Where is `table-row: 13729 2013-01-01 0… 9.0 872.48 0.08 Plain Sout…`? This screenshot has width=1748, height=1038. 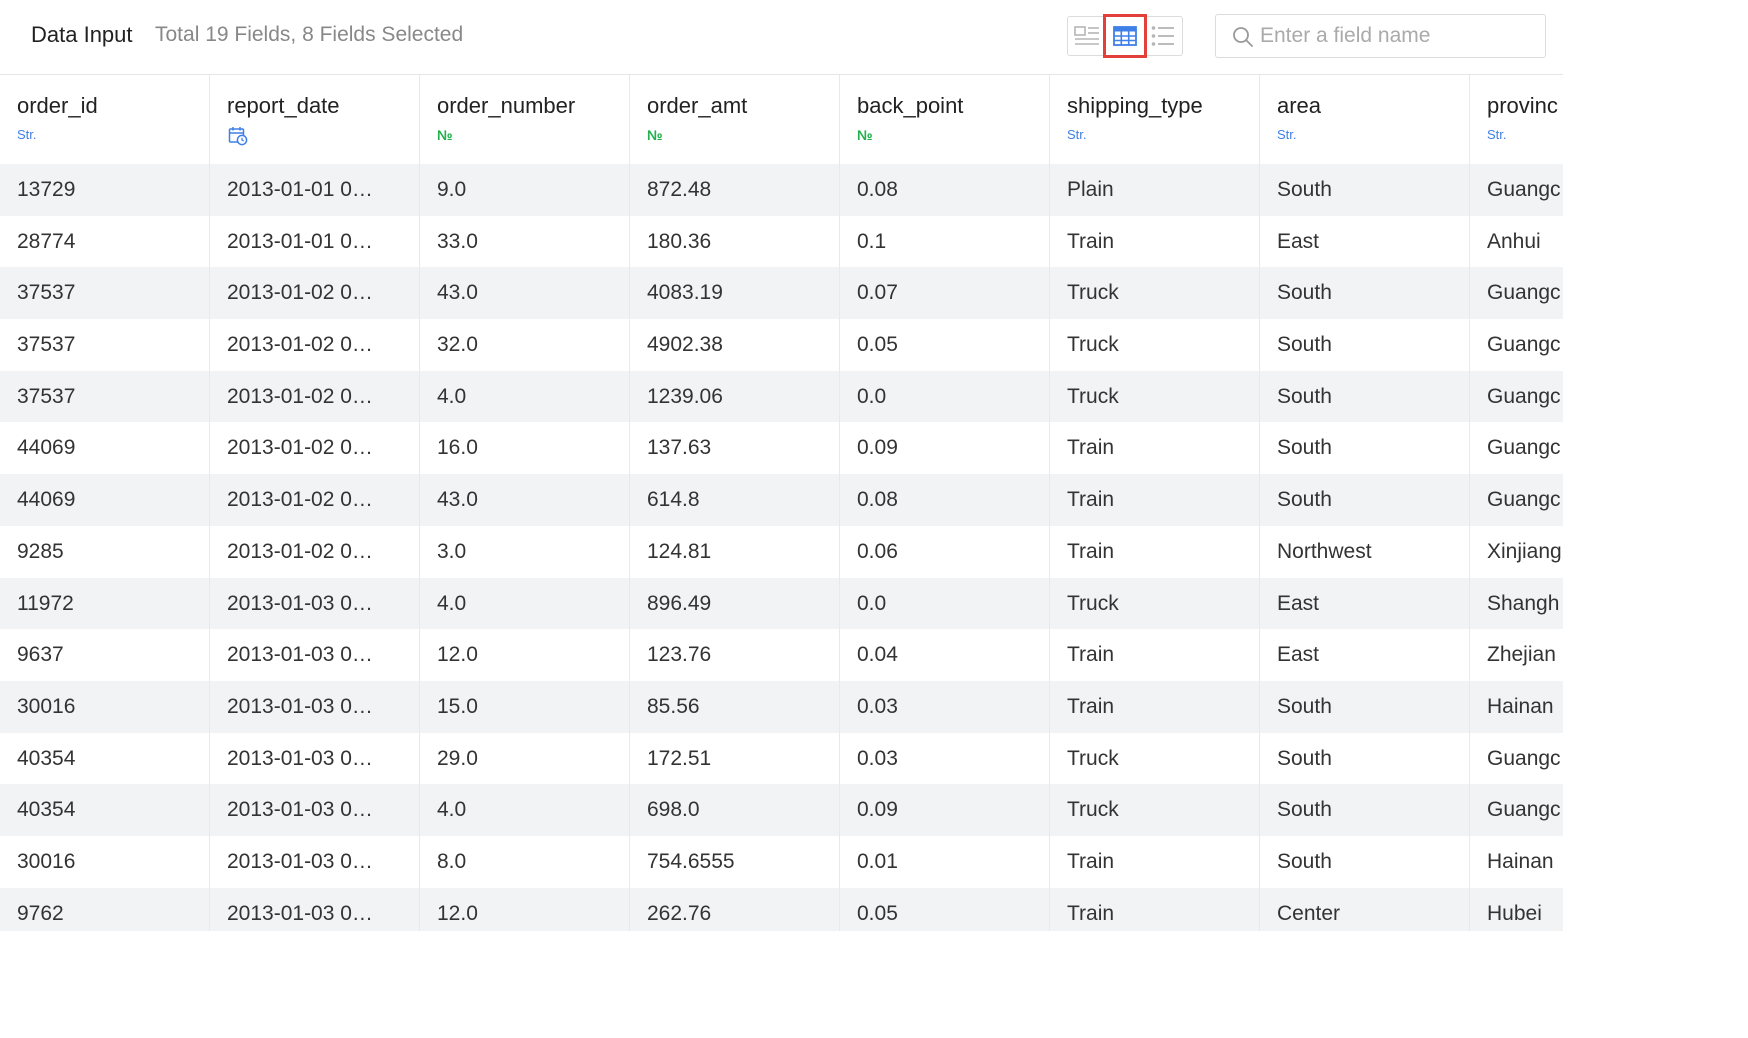
table-row: 13729 2013-01-01 0… 9.0 872.48 0.08 Plain Sout… is located at coordinates (781, 190).